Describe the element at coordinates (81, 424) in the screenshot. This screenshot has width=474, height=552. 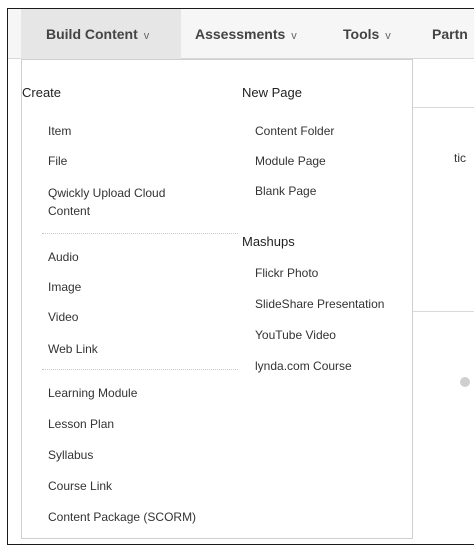
I see `menu-item-lesson-plan: Lesson Plan` at that location.